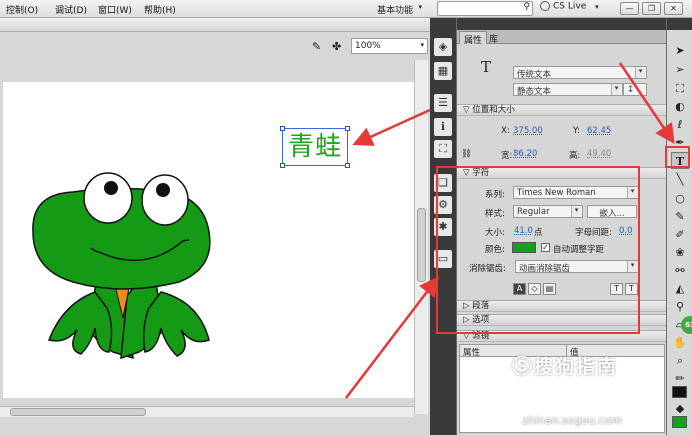 Image resolution: width=692 pixels, height=435 pixels. What do you see at coordinates (673, 8) in the screenshot?
I see `close-button: ✕` at bounding box center [673, 8].